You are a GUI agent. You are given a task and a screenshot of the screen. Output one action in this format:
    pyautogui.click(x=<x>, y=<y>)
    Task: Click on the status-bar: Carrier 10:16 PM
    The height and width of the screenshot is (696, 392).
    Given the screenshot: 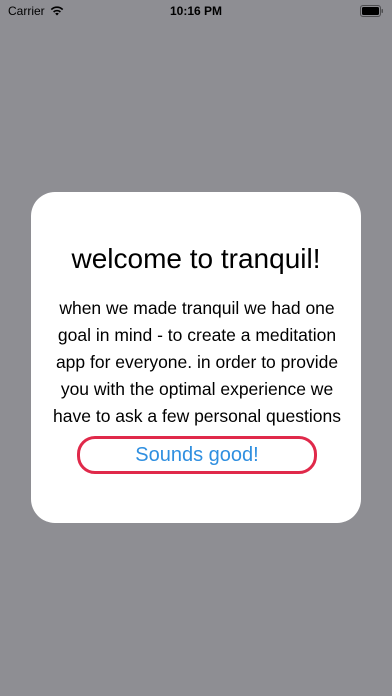 What is the action you would take?
    pyautogui.click(x=196, y=11)
    